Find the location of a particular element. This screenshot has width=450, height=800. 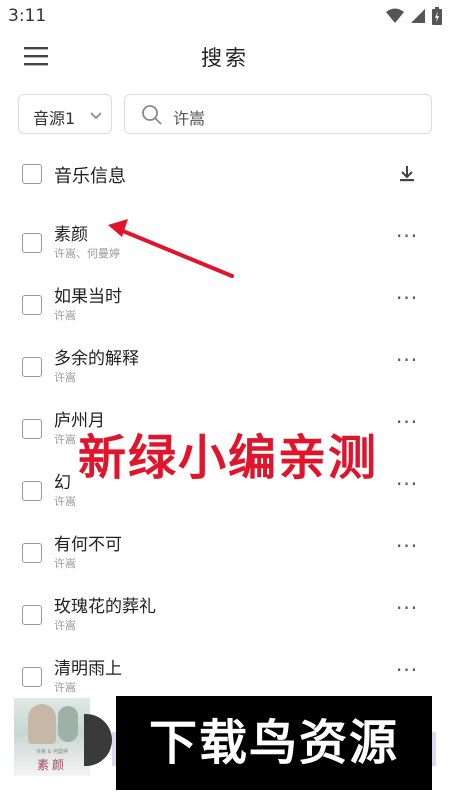

watermark-text: 新绿小编亲测 is located at coordinates (228, 458).